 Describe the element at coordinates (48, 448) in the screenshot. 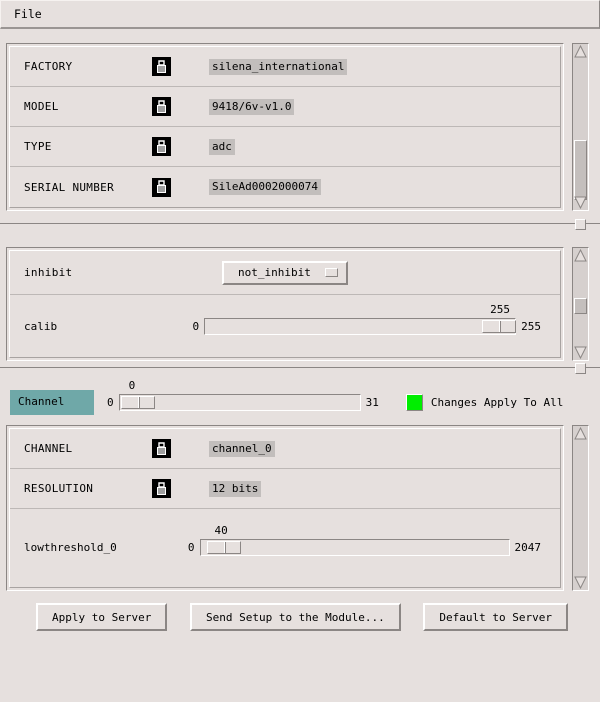

I see `row-label: CHANNEL` at that location.